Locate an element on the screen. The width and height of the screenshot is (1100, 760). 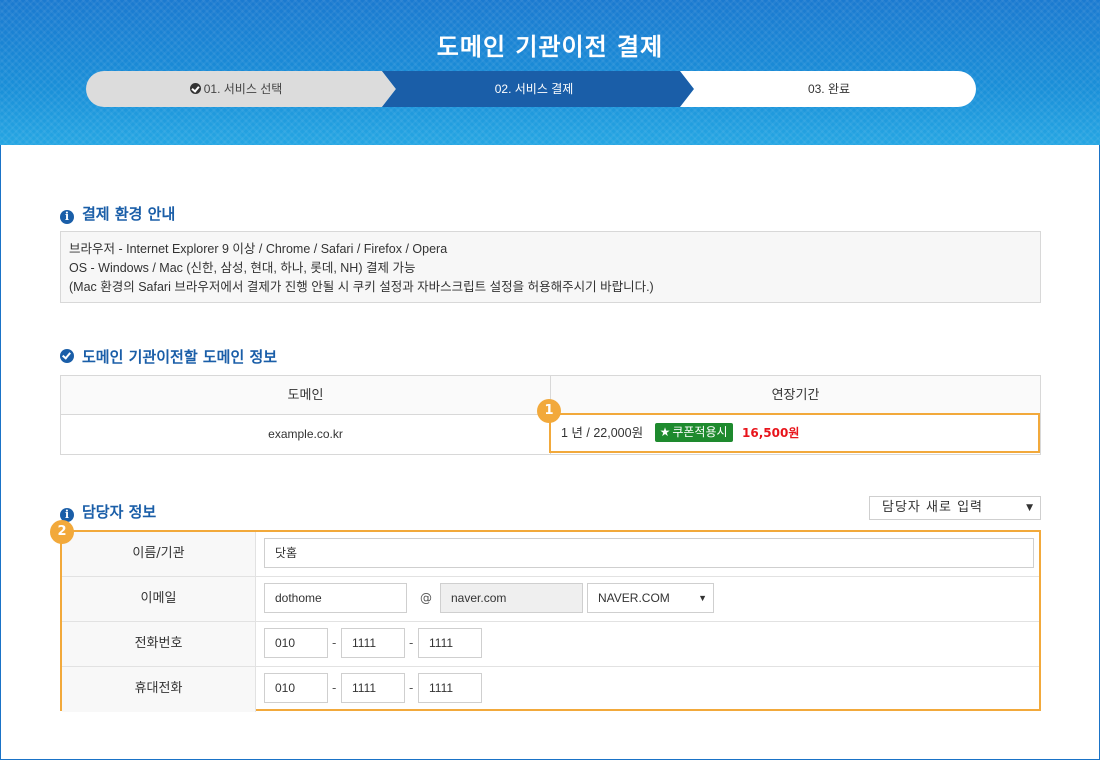
contact-select: 담당자 새로 입력 ▼ is located at coordinates (955, 508).